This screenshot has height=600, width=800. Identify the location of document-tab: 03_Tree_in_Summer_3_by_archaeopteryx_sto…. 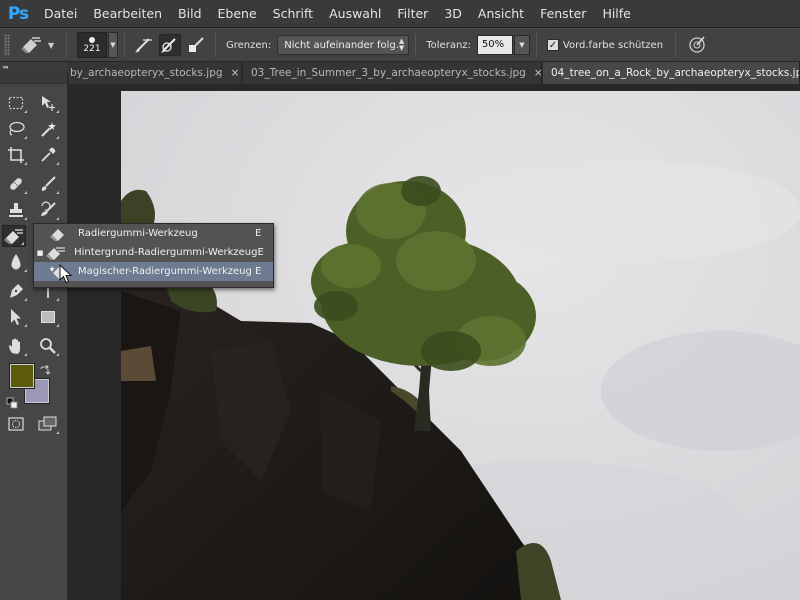
(392, 73).